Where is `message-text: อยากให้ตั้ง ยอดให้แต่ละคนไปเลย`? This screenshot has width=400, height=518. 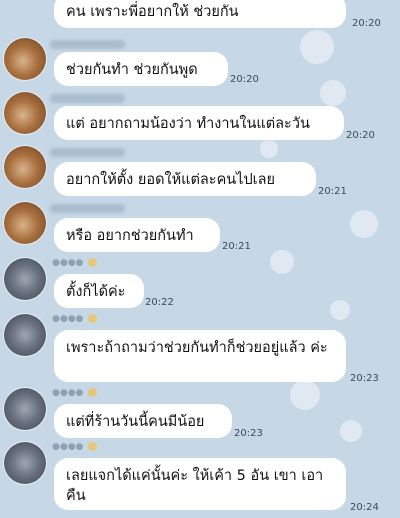
message-text: อยากให้ตั้ง ยอดให้แต่ละคนไปเลย is located at coordinates (171, 180).